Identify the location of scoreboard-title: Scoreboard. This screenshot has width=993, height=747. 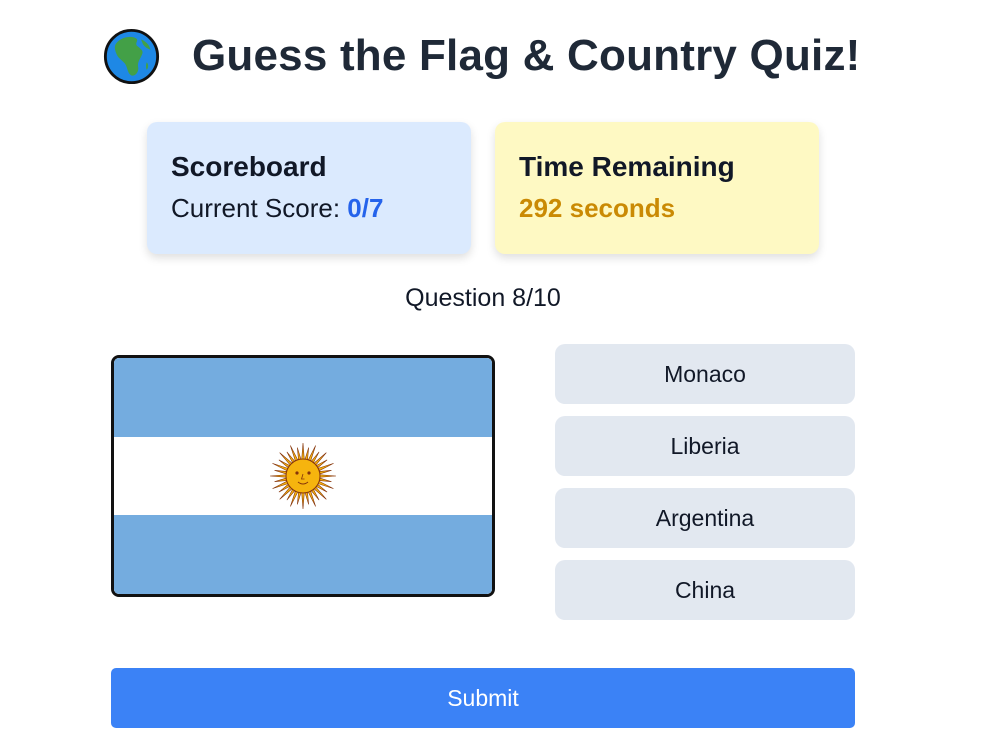
(249, 166).